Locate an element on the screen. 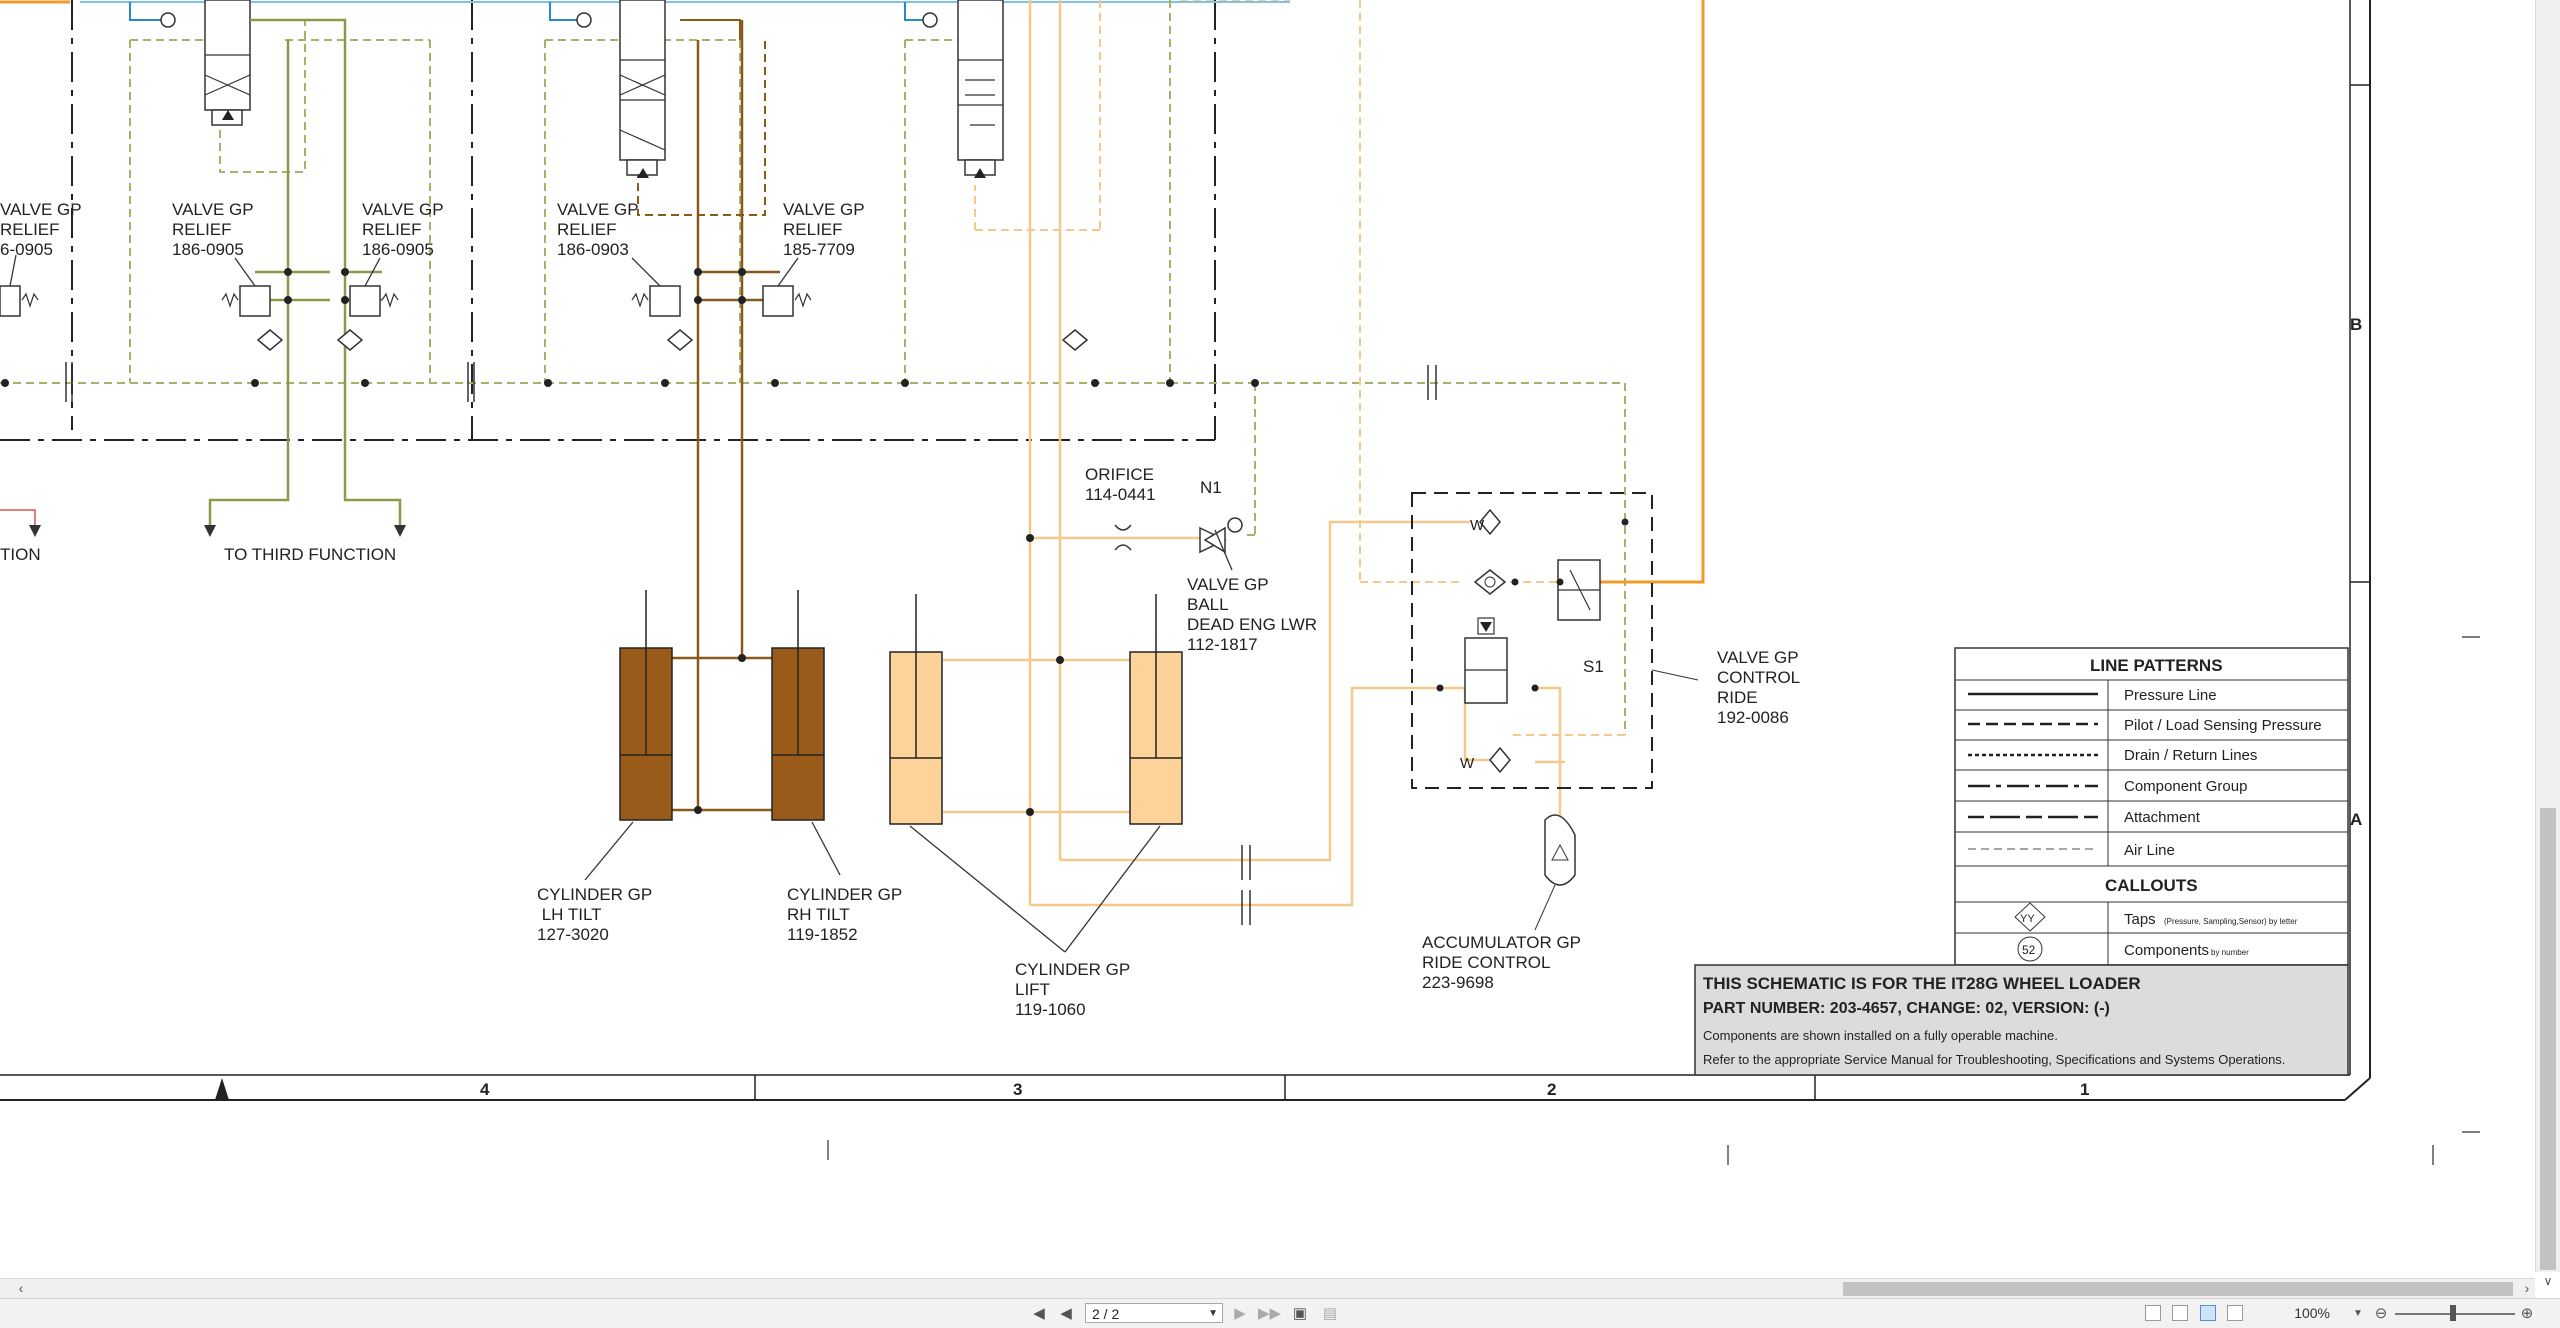 The width and height of the screenshot is (2560, 1328). component-symbol-text: 52 is located at coordinates (2029, 950).